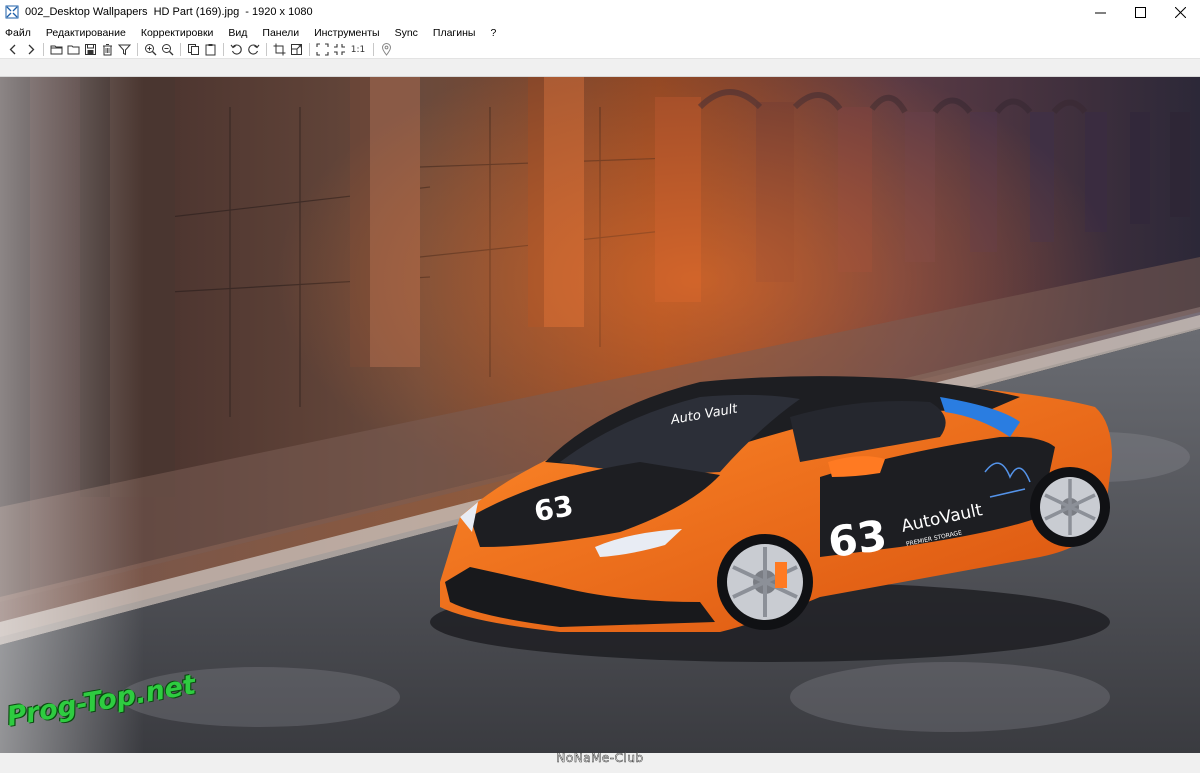  I want to click on menu-panels: Панели, so click(280, 33).